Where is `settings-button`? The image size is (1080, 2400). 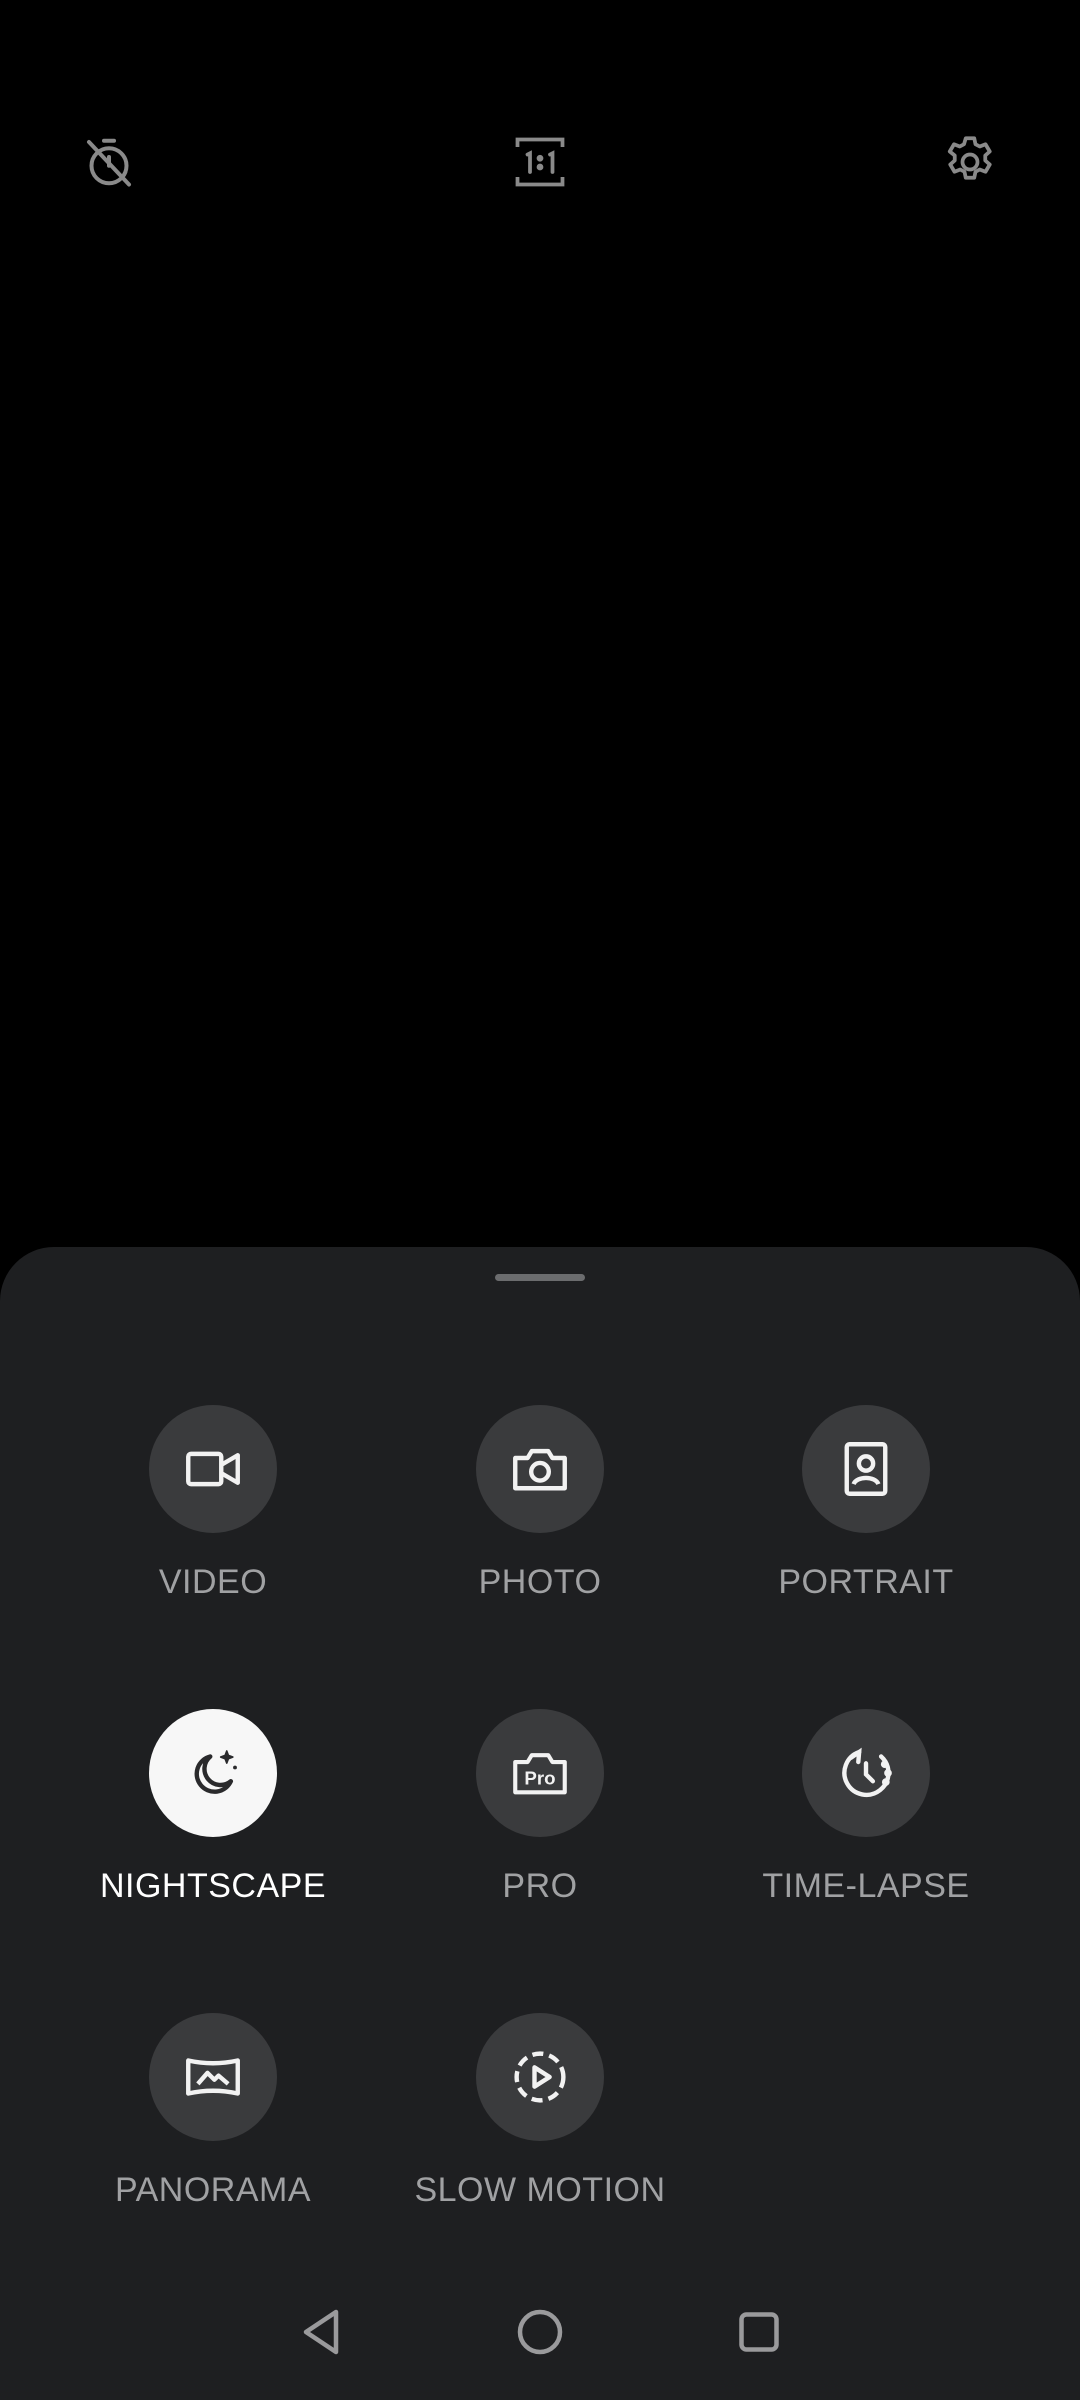 settings-button is located at coordinates (970, 162).